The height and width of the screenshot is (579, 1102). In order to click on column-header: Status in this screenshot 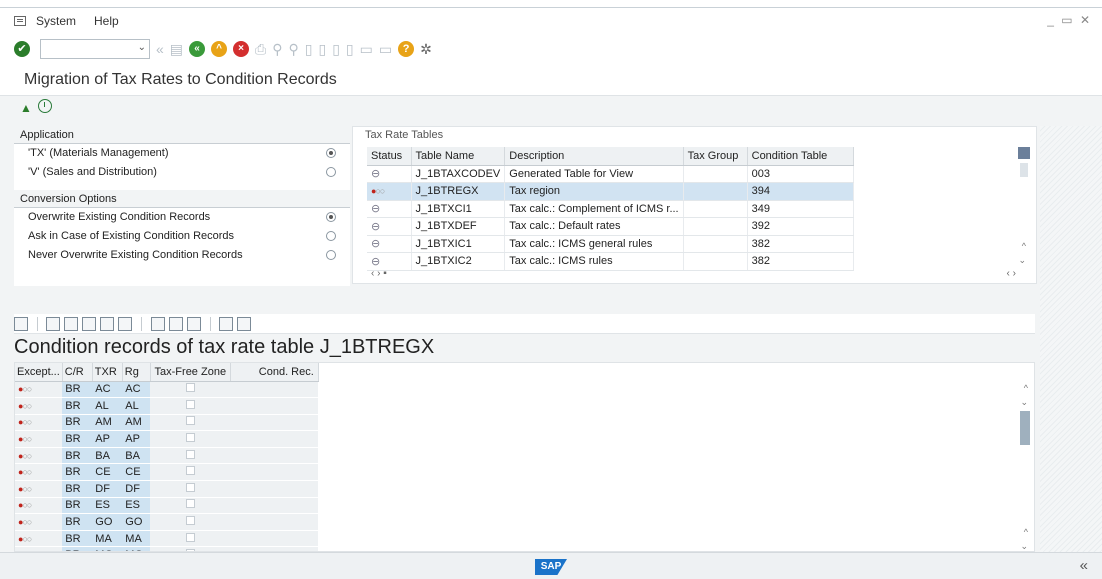, I will do `click(389, 156)`.